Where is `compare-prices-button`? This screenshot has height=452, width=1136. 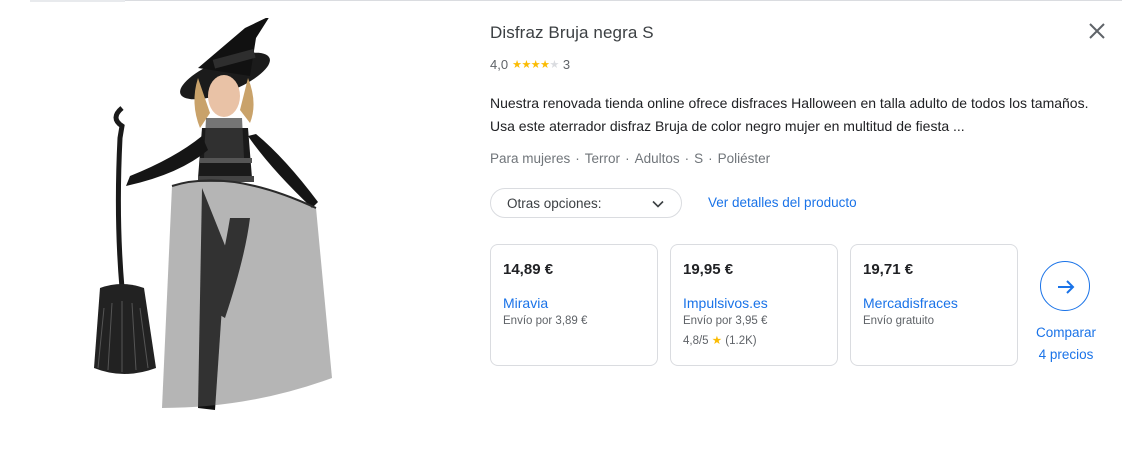 compare-prices-button is located at coordinates (1065, 286).